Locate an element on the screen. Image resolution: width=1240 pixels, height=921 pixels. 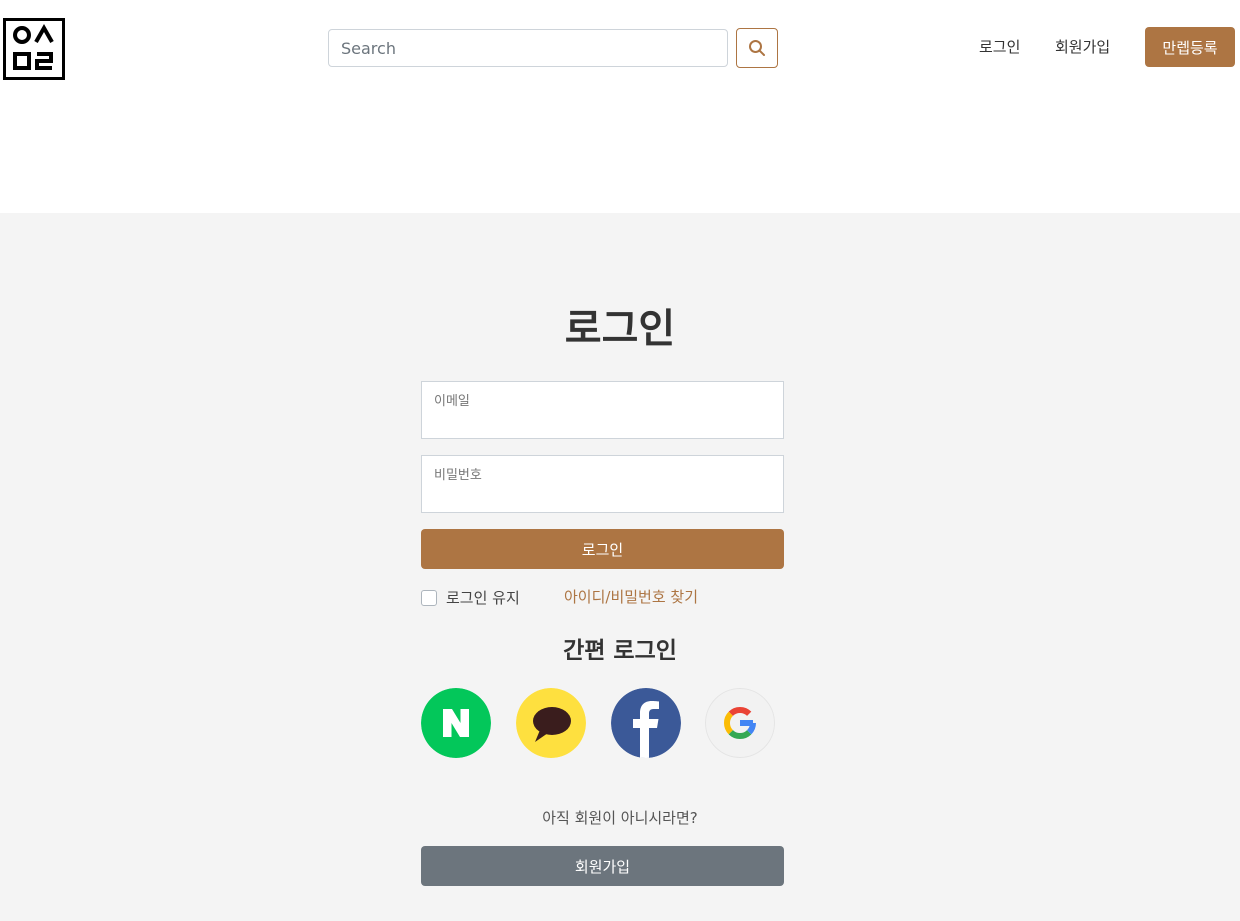
remember-me: 로그인 유지 is located at coordinates (470, 597).